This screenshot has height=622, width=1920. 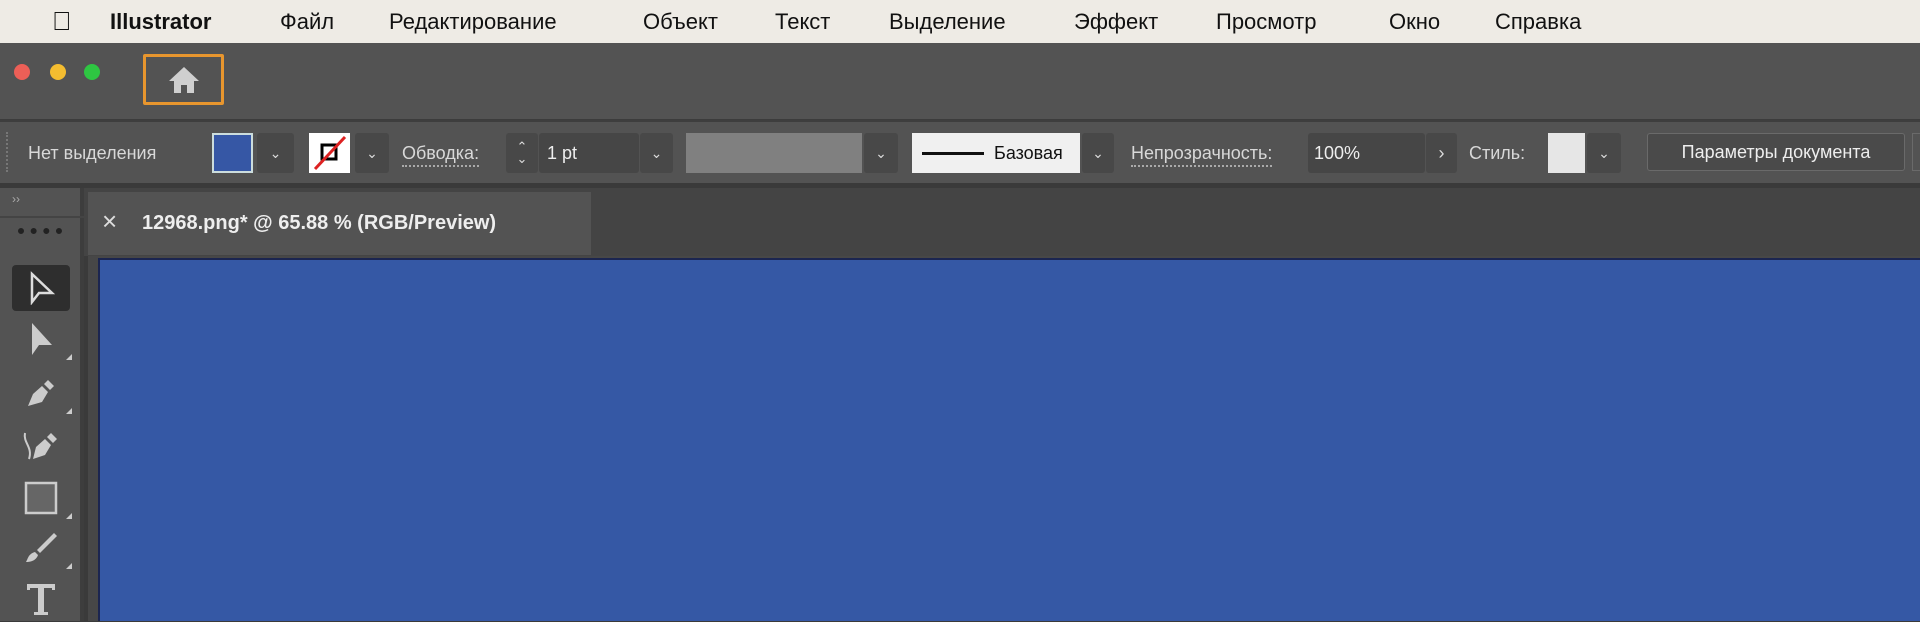 I want to click on pen-icon, so click(x=41, y=393).